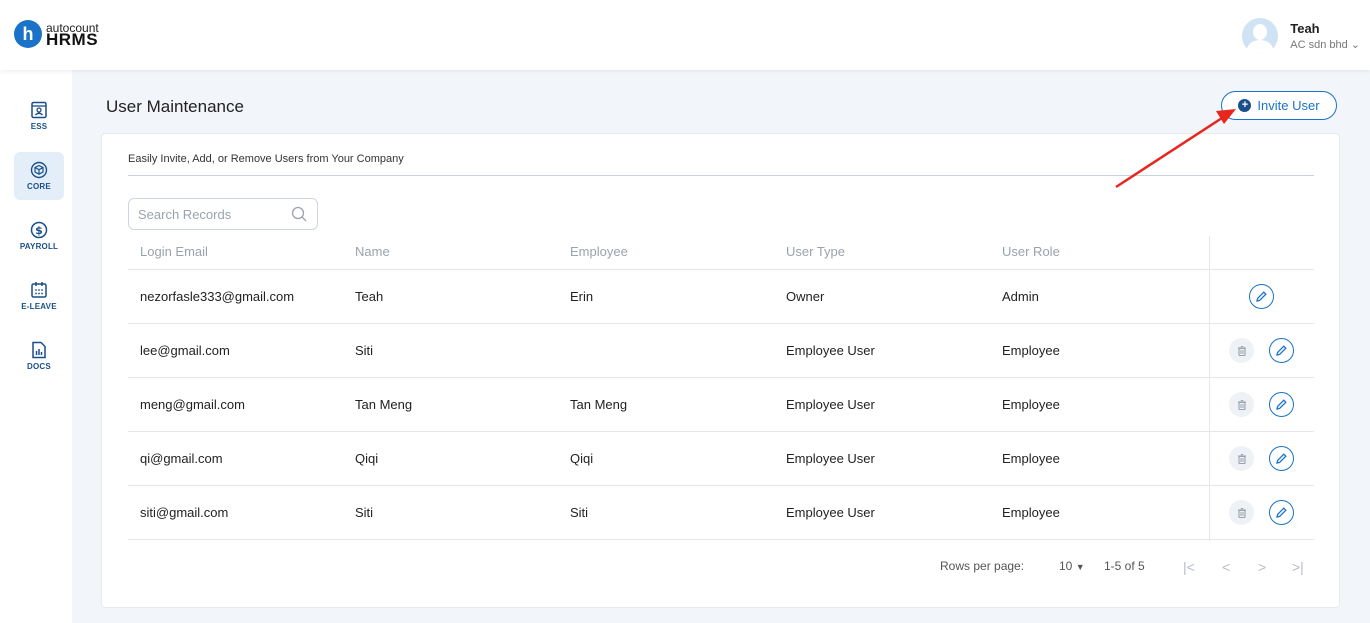 This screenshot has height=623, width=1370. I want to click on search-icon, so click(299, 214).